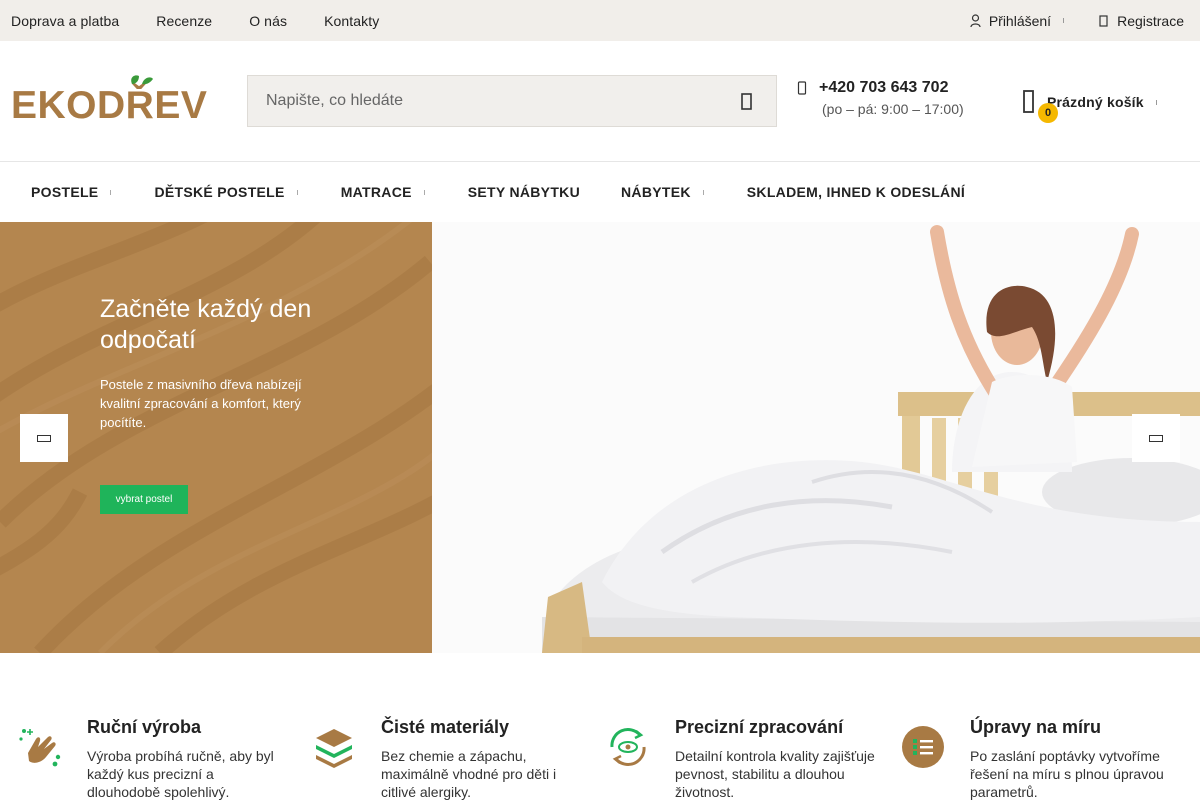  I want to click on feature-title: Čisté materiály, so click(445, 727).